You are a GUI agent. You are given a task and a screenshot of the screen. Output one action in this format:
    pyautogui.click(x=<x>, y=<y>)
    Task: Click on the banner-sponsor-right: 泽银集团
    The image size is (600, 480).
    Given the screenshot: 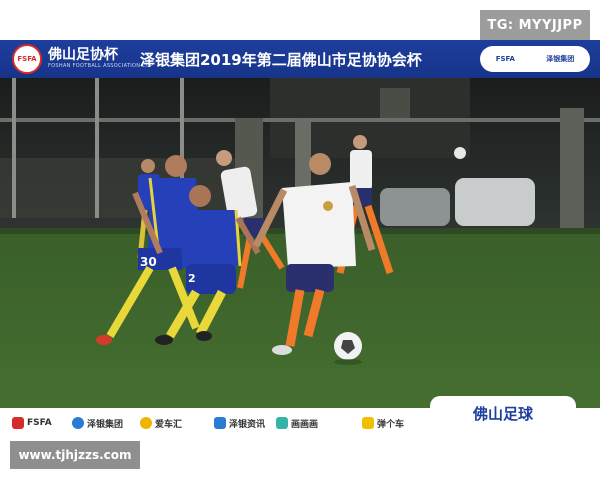 What is the action you would take?
    pyautogui.click(x=560, y=59)
    